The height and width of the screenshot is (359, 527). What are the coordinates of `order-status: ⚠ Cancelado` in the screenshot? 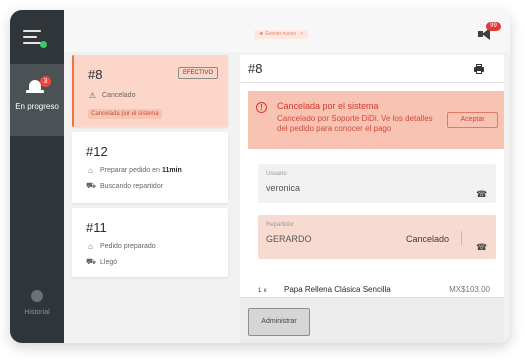 It's located at (112, 95).